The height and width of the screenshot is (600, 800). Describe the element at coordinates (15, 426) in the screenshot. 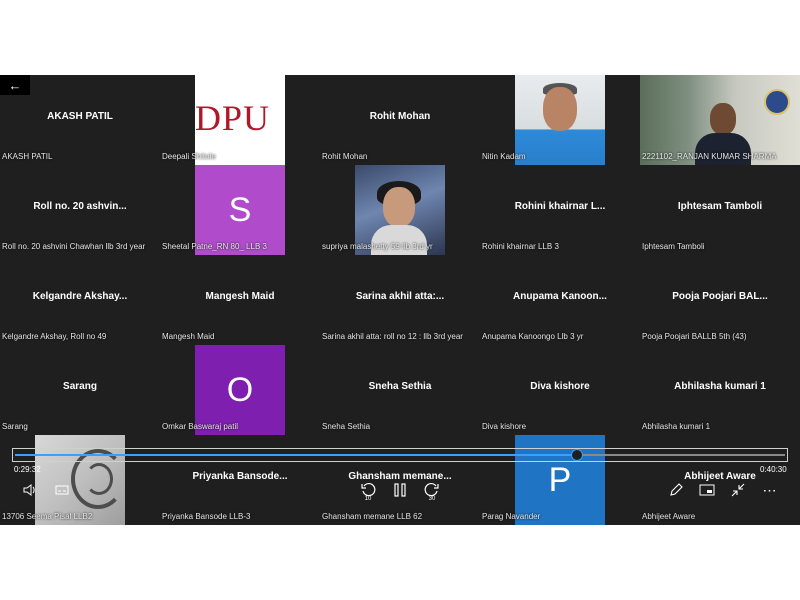

I see `participant-caption: Sarang` at that location.